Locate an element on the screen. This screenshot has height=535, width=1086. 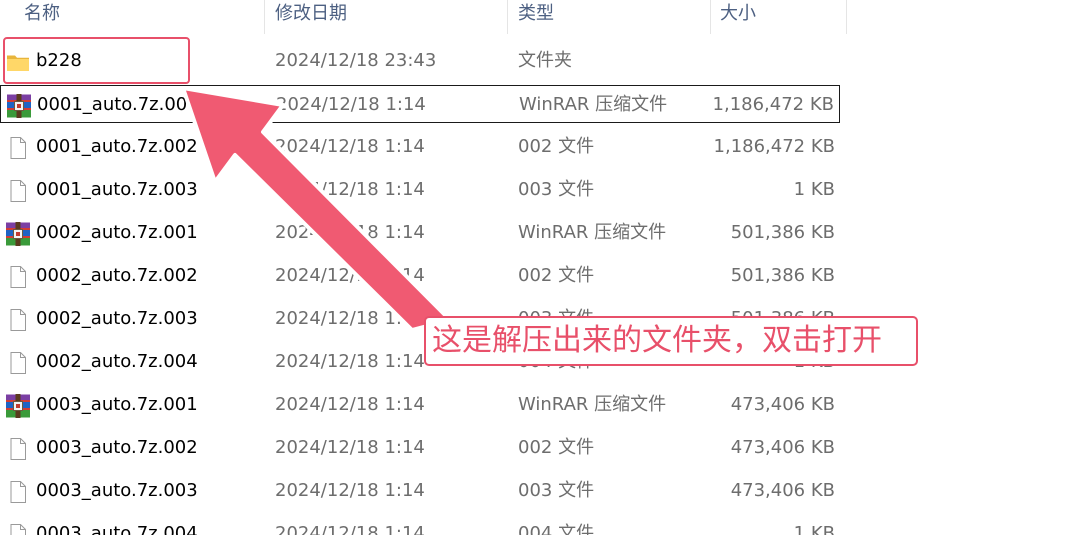
annotation-callout: 这是解压出来的文件夹，双击打开 is located at coordinates (671, 341).